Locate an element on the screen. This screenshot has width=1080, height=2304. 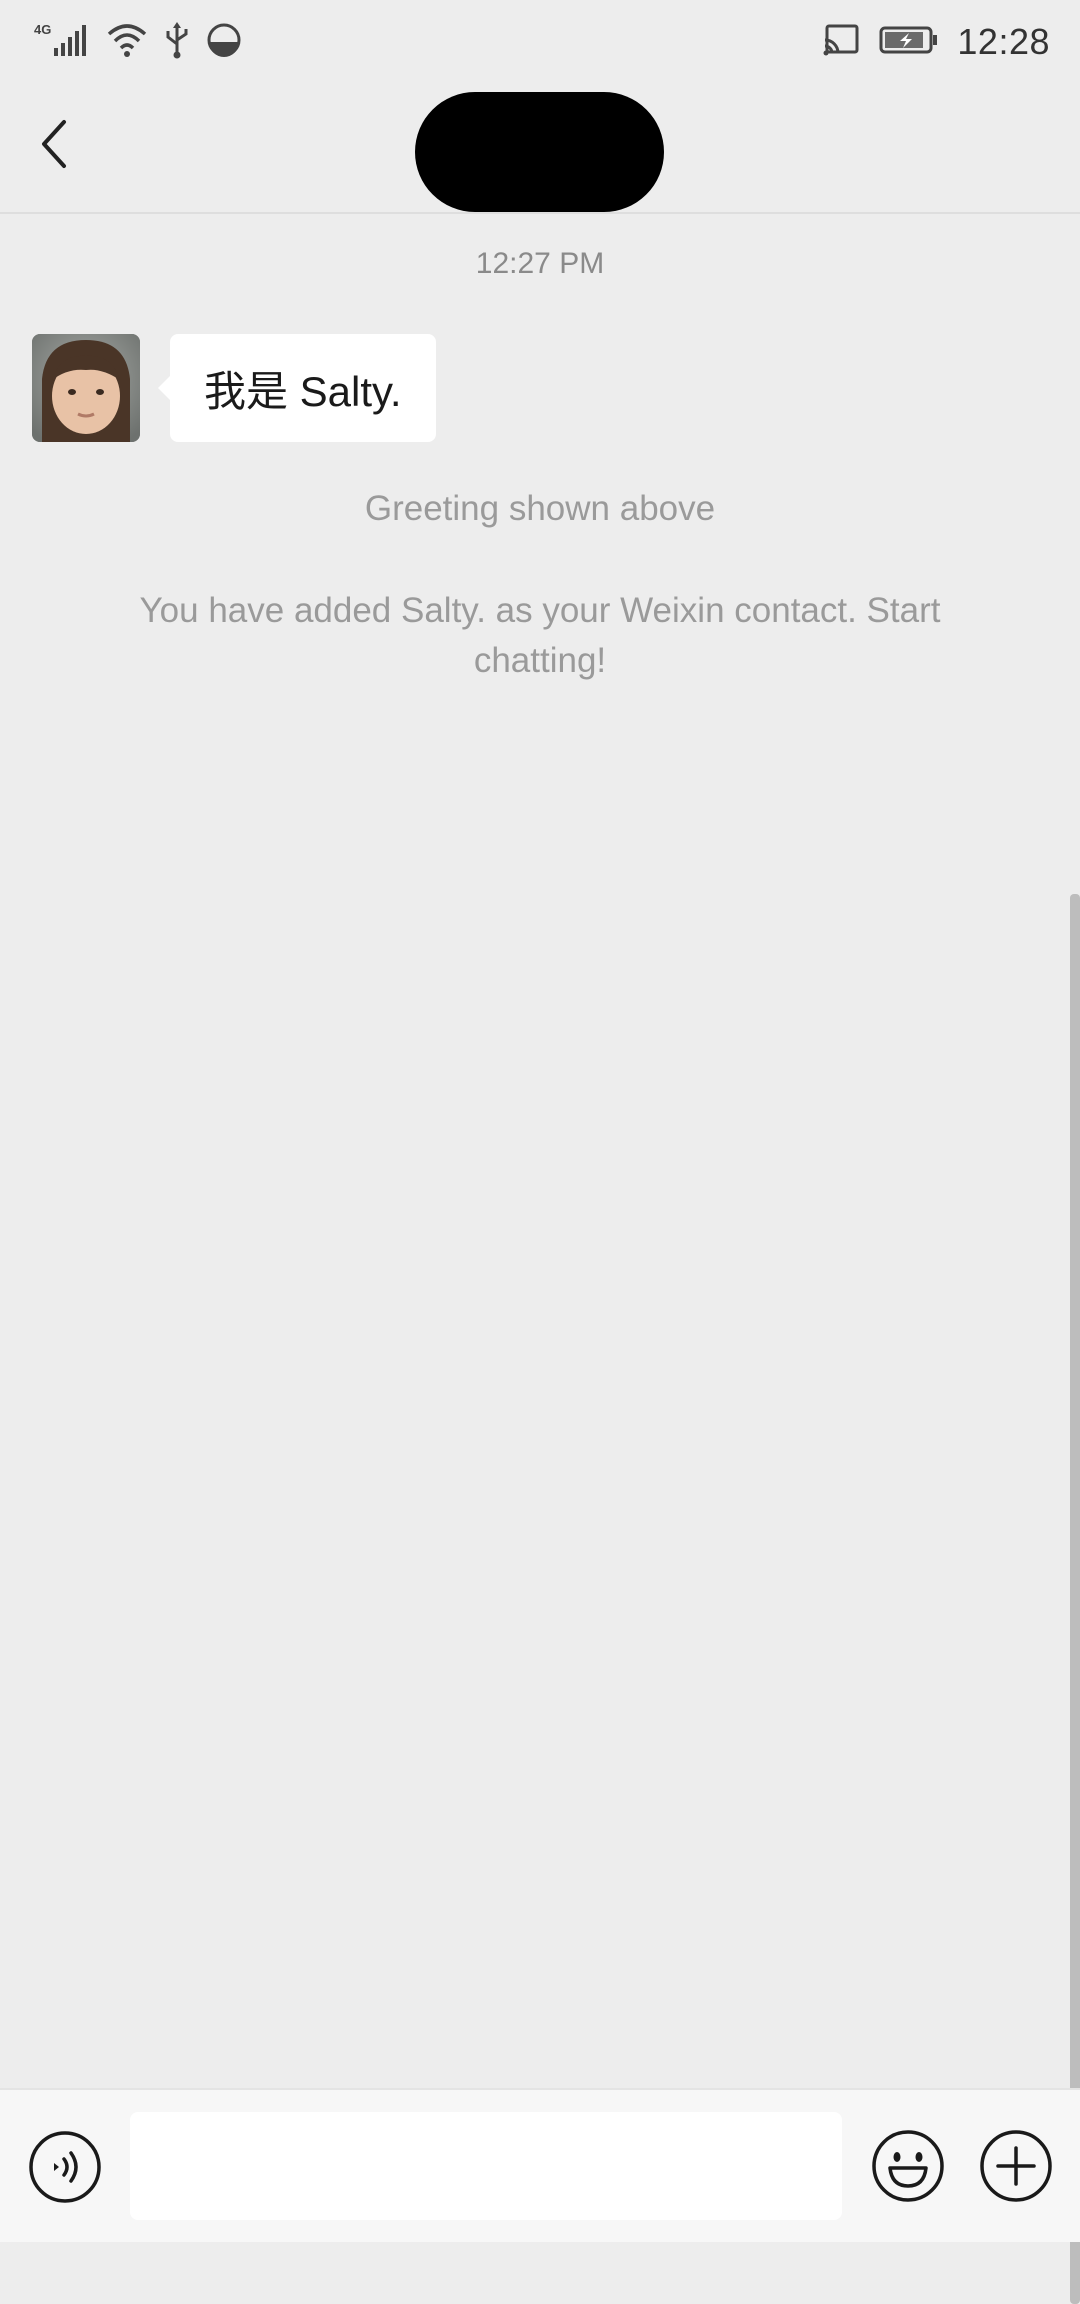
status-bar: 4G 12:28 is located at coordinates (540, 42).